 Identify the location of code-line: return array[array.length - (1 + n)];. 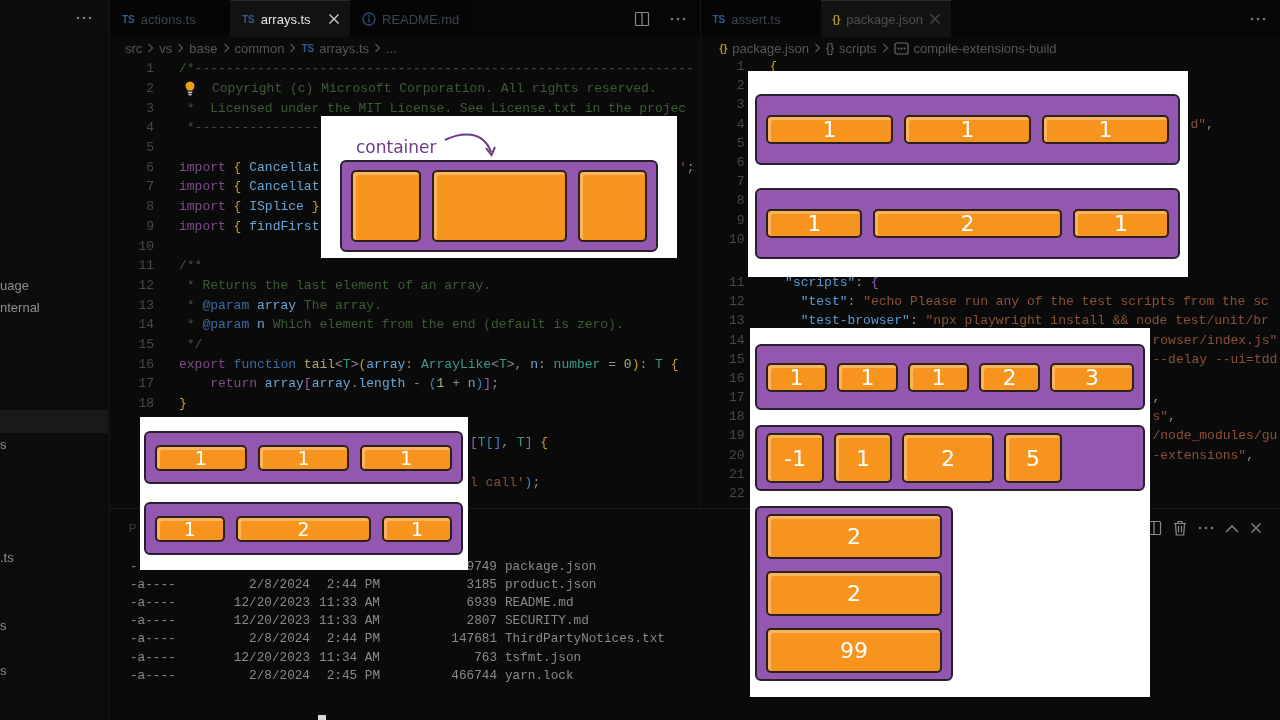
(354, 384).